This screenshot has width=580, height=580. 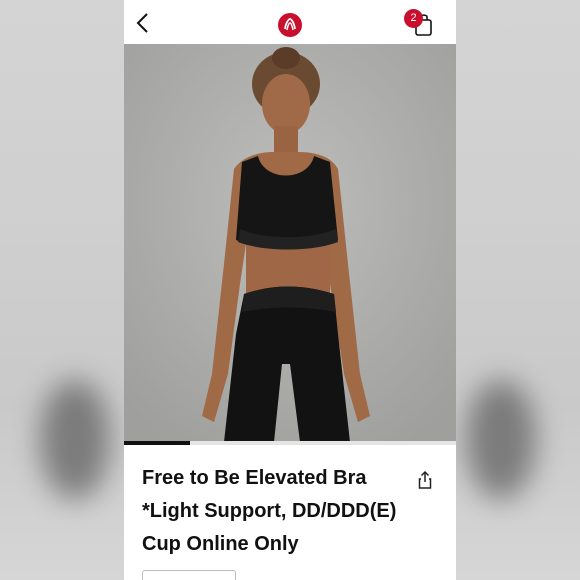 I want to click on top-nav-bar: 2, so click(x=290, y=22).